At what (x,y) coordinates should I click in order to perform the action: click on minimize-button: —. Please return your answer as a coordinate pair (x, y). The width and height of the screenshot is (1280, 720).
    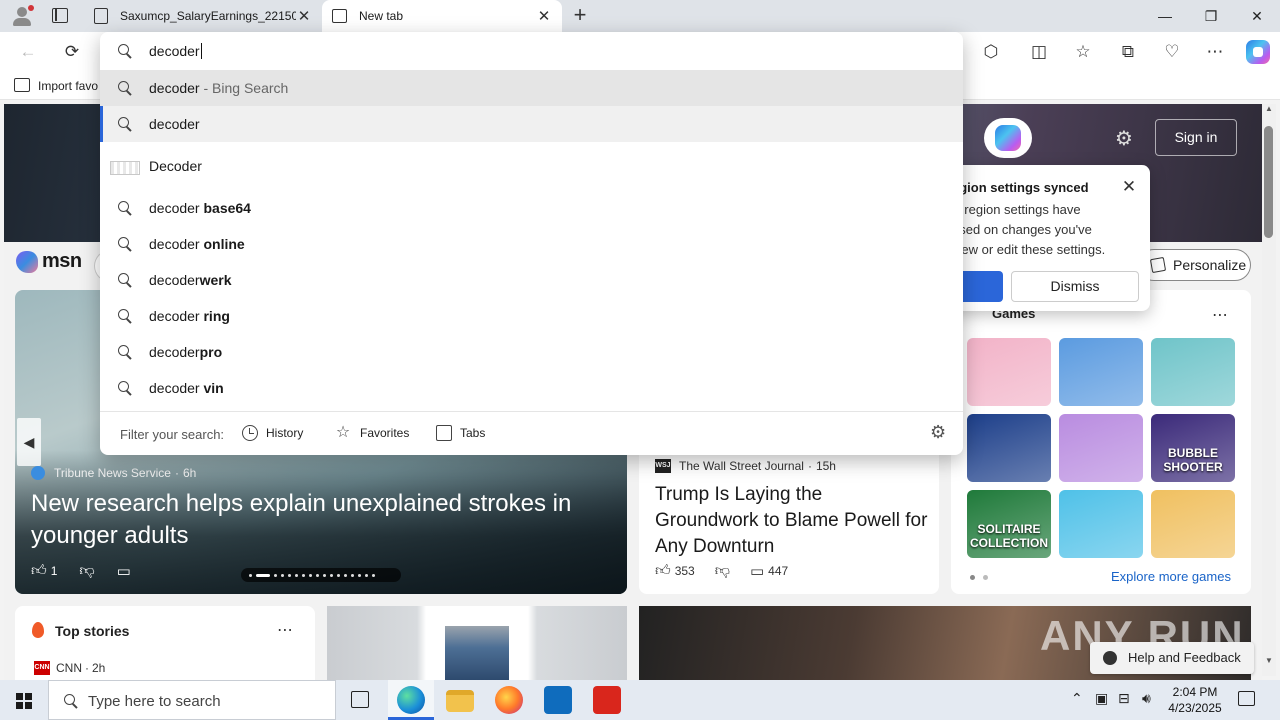
    Looking at the image, I should click on (1165, 16).